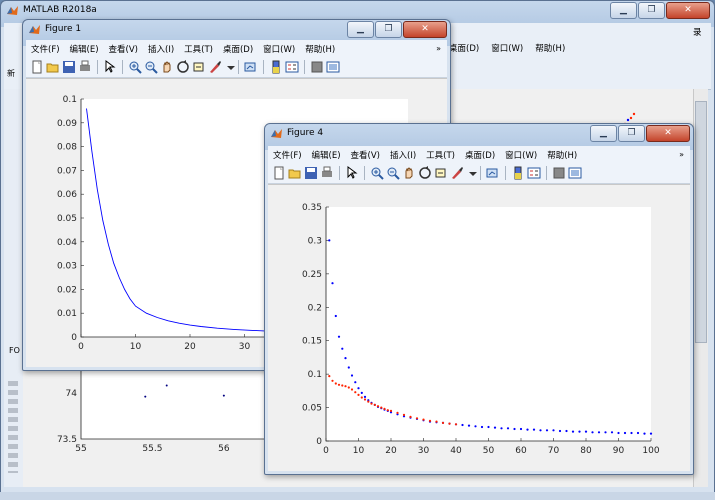 The image size is (715, 500). What do you see at coordinates (681, 154) in the screenshot?
I see `figure4-menu-overflow-icon: »` at bounding box center [681, 154].